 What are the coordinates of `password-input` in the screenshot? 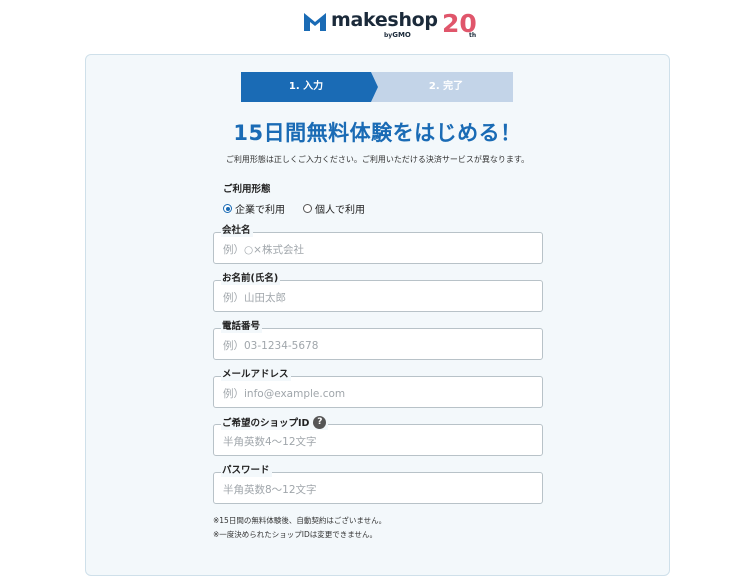 It's located at (373, 490).